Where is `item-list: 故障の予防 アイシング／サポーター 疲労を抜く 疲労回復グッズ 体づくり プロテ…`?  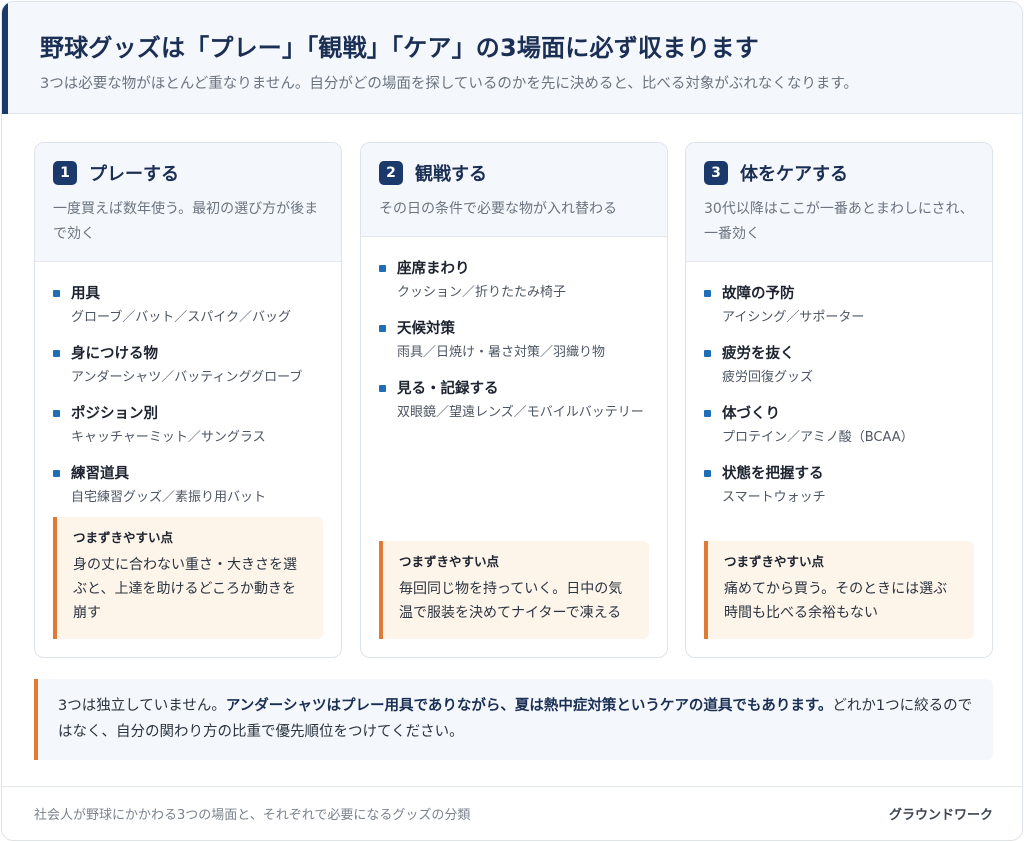 item-list: 故障の予防 アイシング／サポーター 疲労を抜く 疲労回復グッズ 体づくり プロテ… is located at coordinates (839, 385).